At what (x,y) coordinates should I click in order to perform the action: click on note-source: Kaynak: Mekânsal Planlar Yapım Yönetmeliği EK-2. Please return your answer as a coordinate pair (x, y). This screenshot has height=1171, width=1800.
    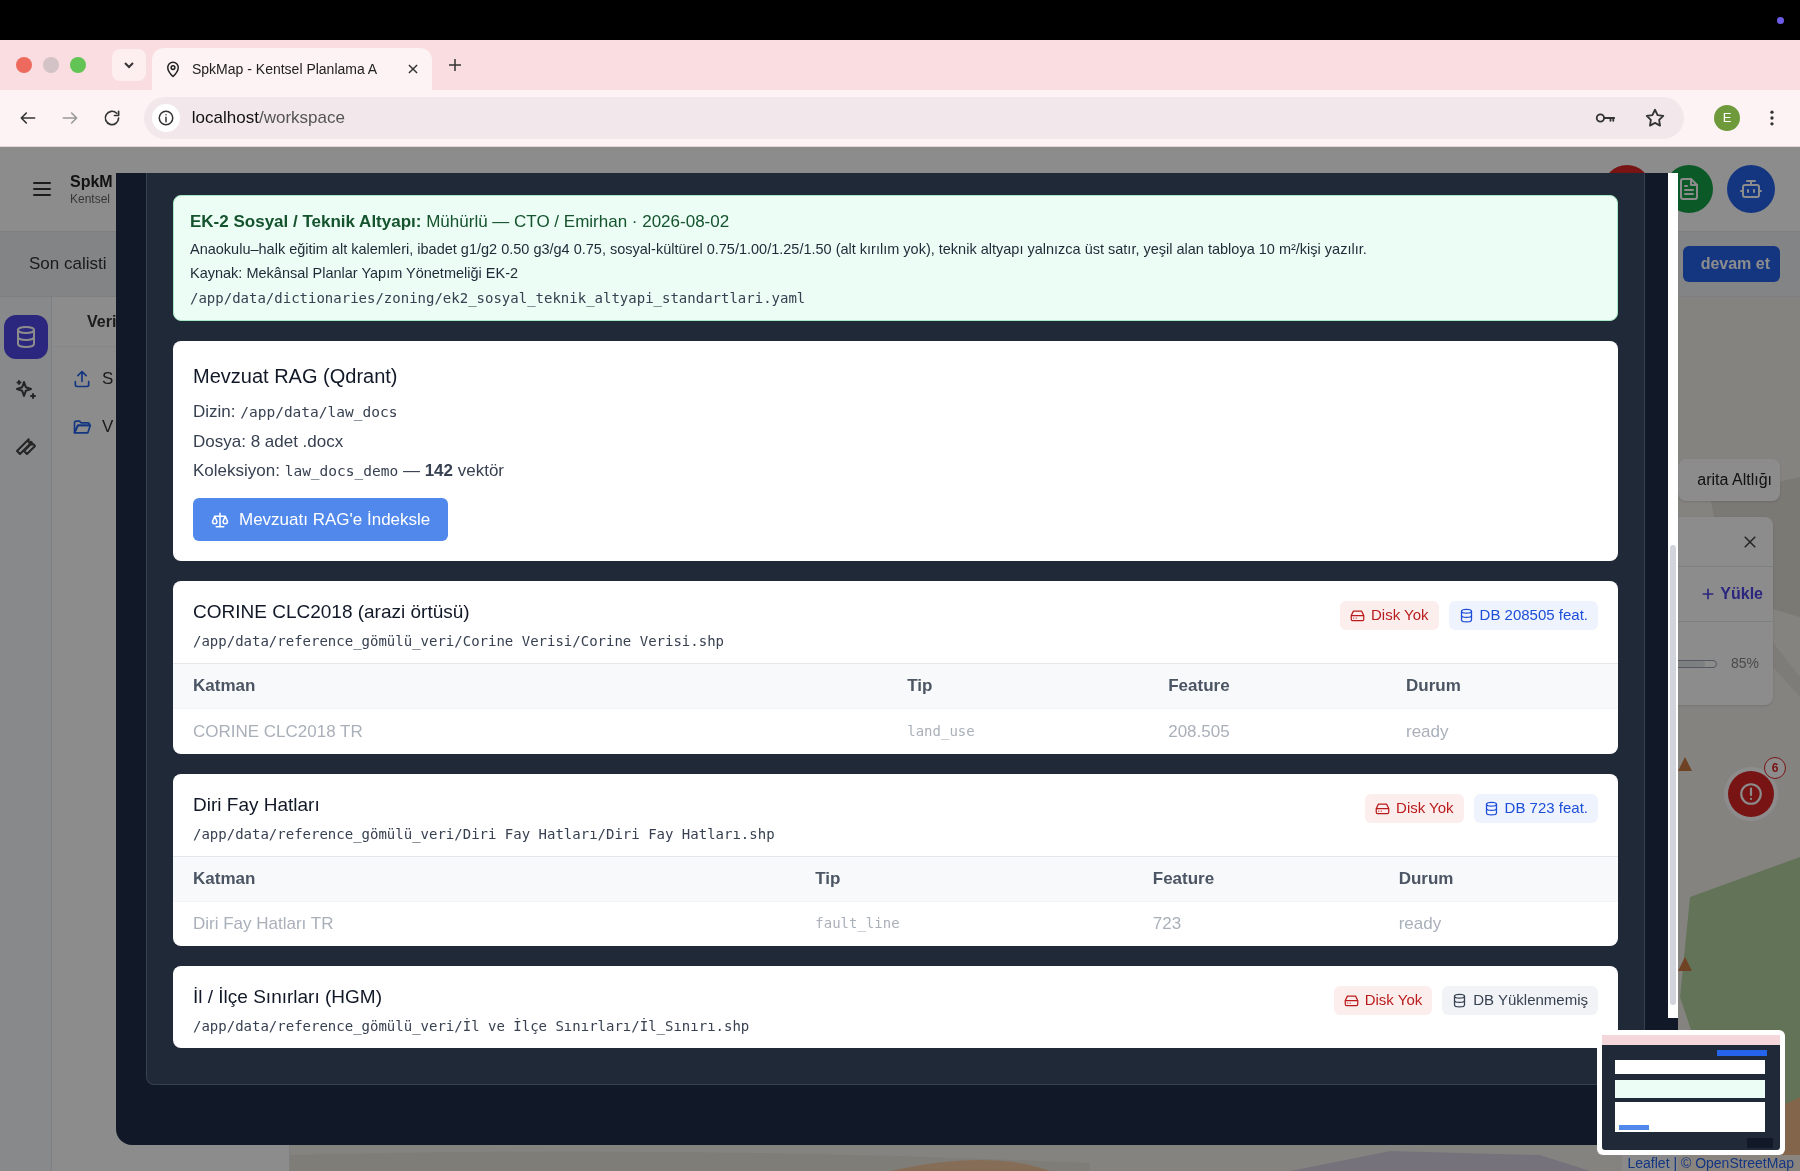
    Looking at the image, I should click on (355, 273).